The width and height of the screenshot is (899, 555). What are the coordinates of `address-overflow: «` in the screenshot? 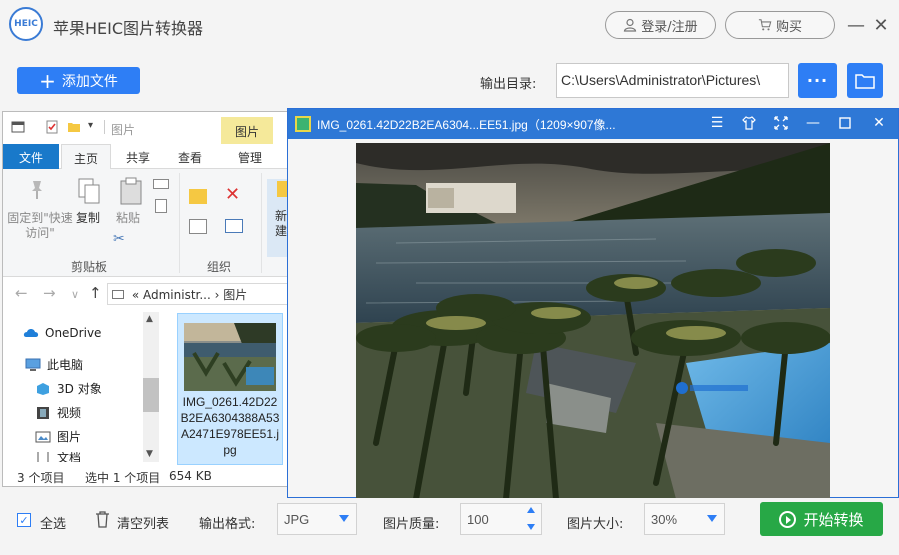 It's located at (135, 295).